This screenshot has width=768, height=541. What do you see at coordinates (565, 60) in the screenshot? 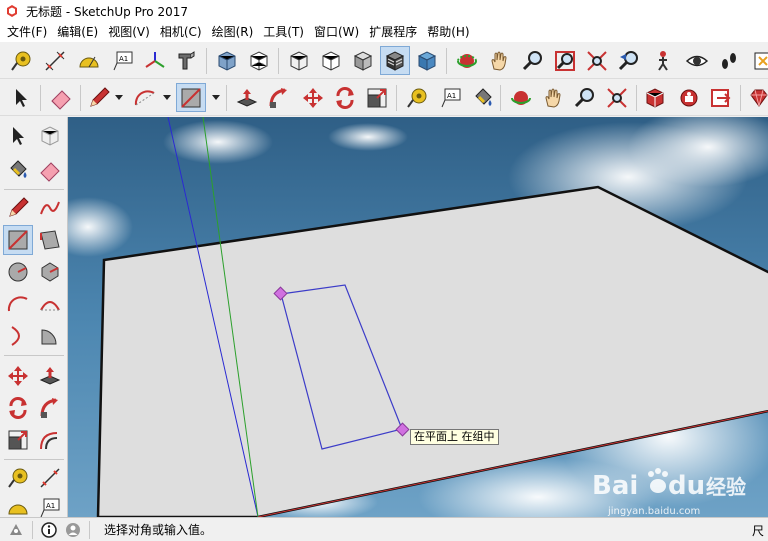
I see `zoom-window-button` at bounding box center [565, 60].